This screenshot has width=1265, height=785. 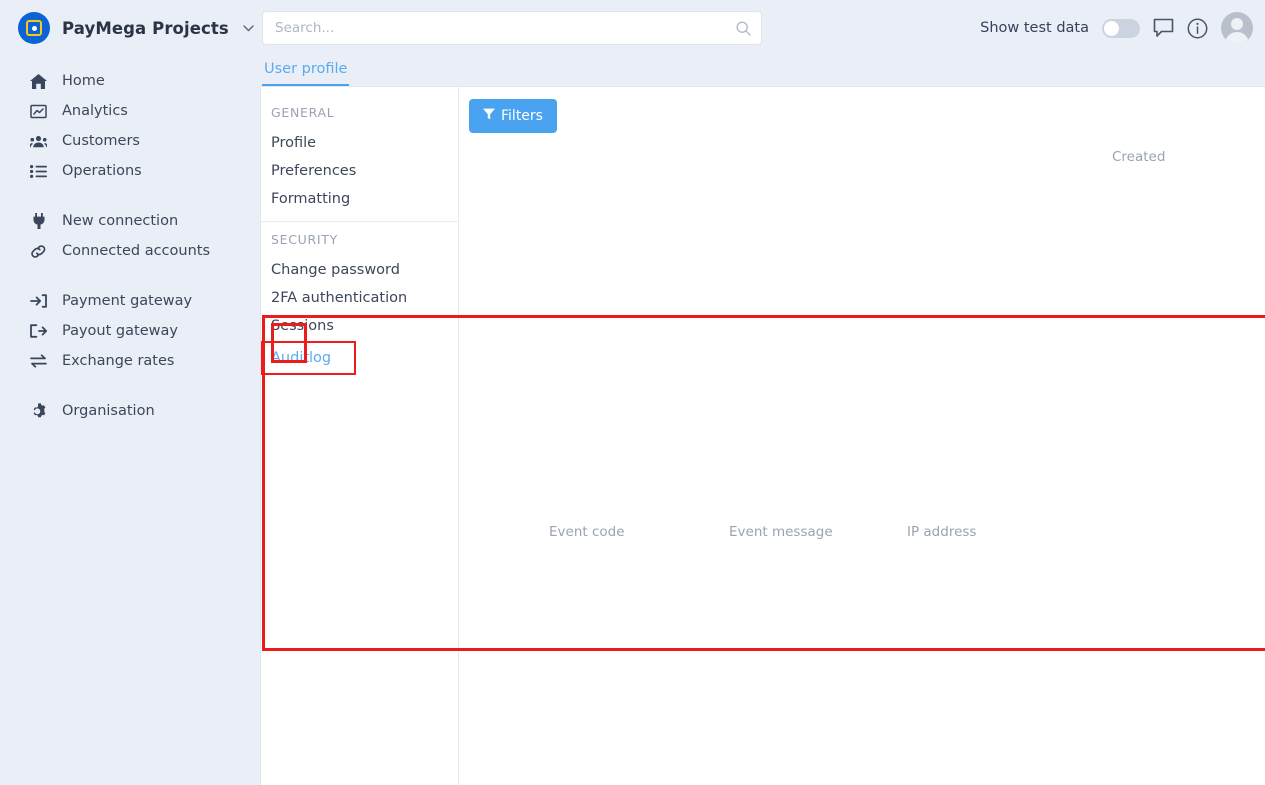 What do you see at coordinates (359, 298) in the screenshot?
I see `subnav-item-2fa-authentication: 2FA authentication` at bounding box center [359, 298].